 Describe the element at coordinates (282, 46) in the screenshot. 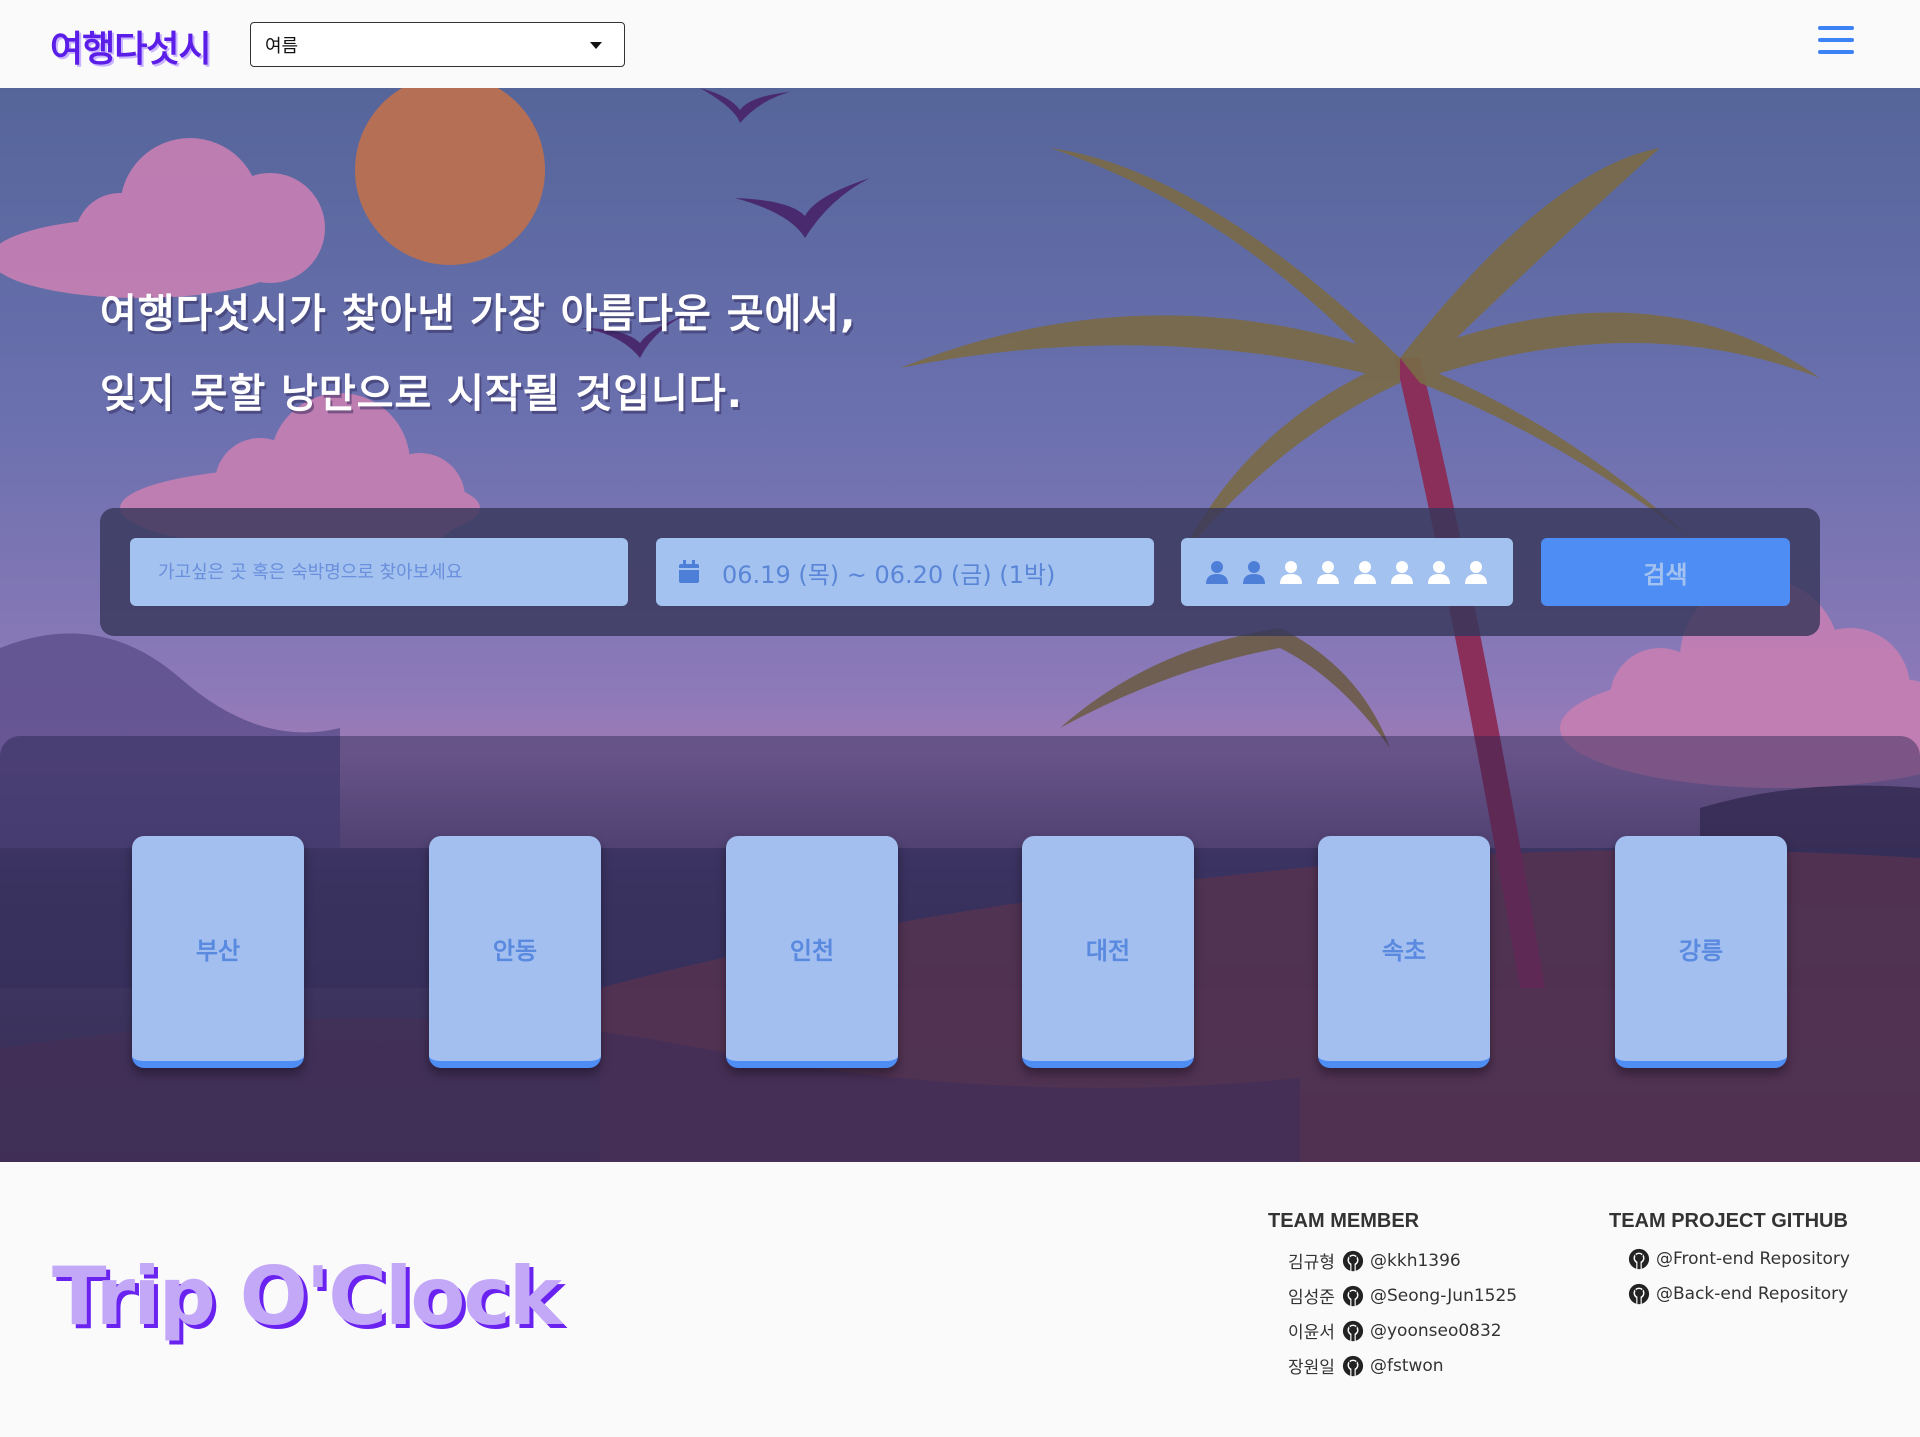

I see `season-select-value: 여름` at that location.